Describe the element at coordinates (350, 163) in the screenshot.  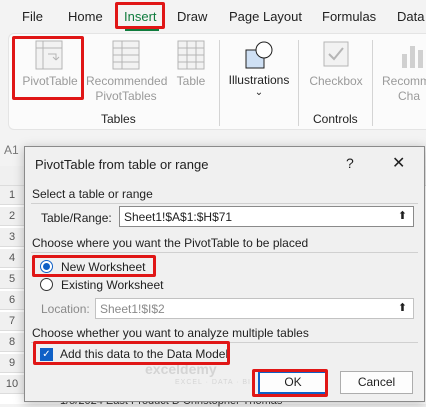
I see `help-icon: ?` at that location.